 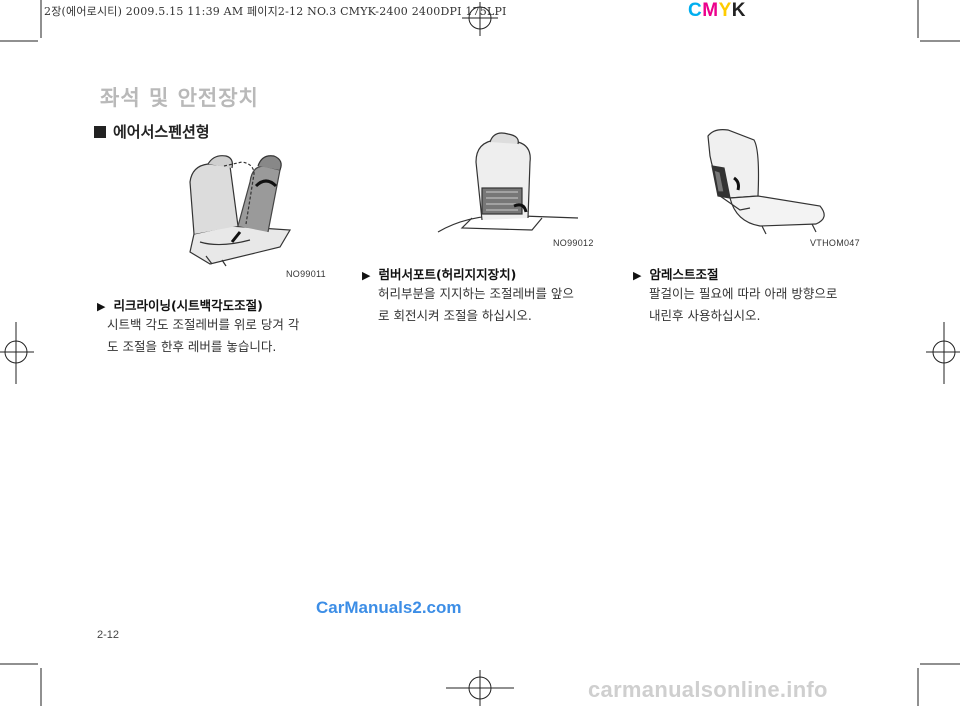 What do you see at coordinates (476, 305) in the screenshot?
I see `lumbar-body: 허리부분을 지지하는 조절레버를 앞으 로 회전시켜 조절을 하십시오.` at bounding box center [476, 305].